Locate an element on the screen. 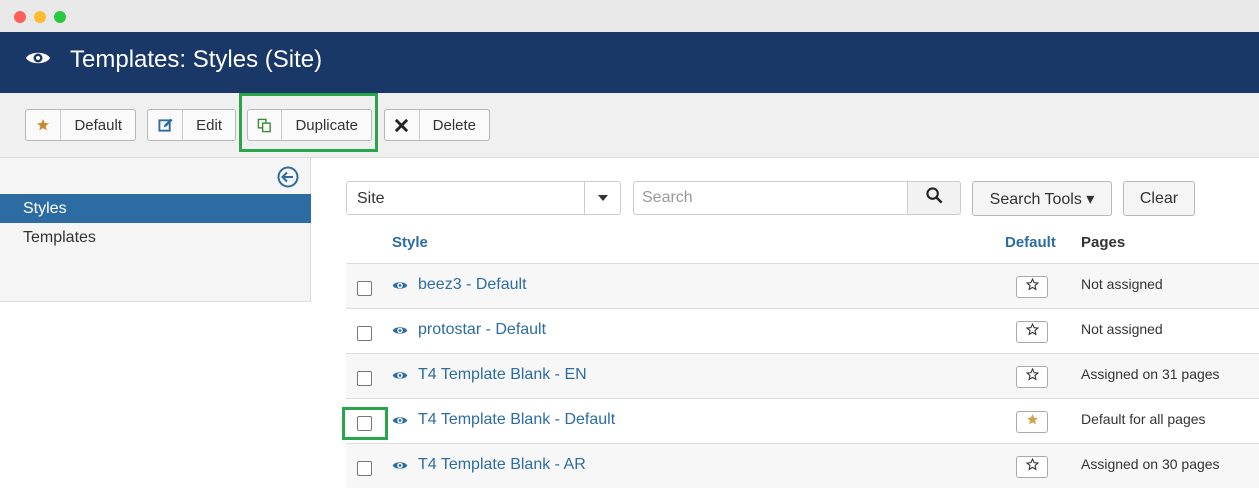 This screenshot has height=490, width=1259. client-select: Site is located at coordinates (483, 198).